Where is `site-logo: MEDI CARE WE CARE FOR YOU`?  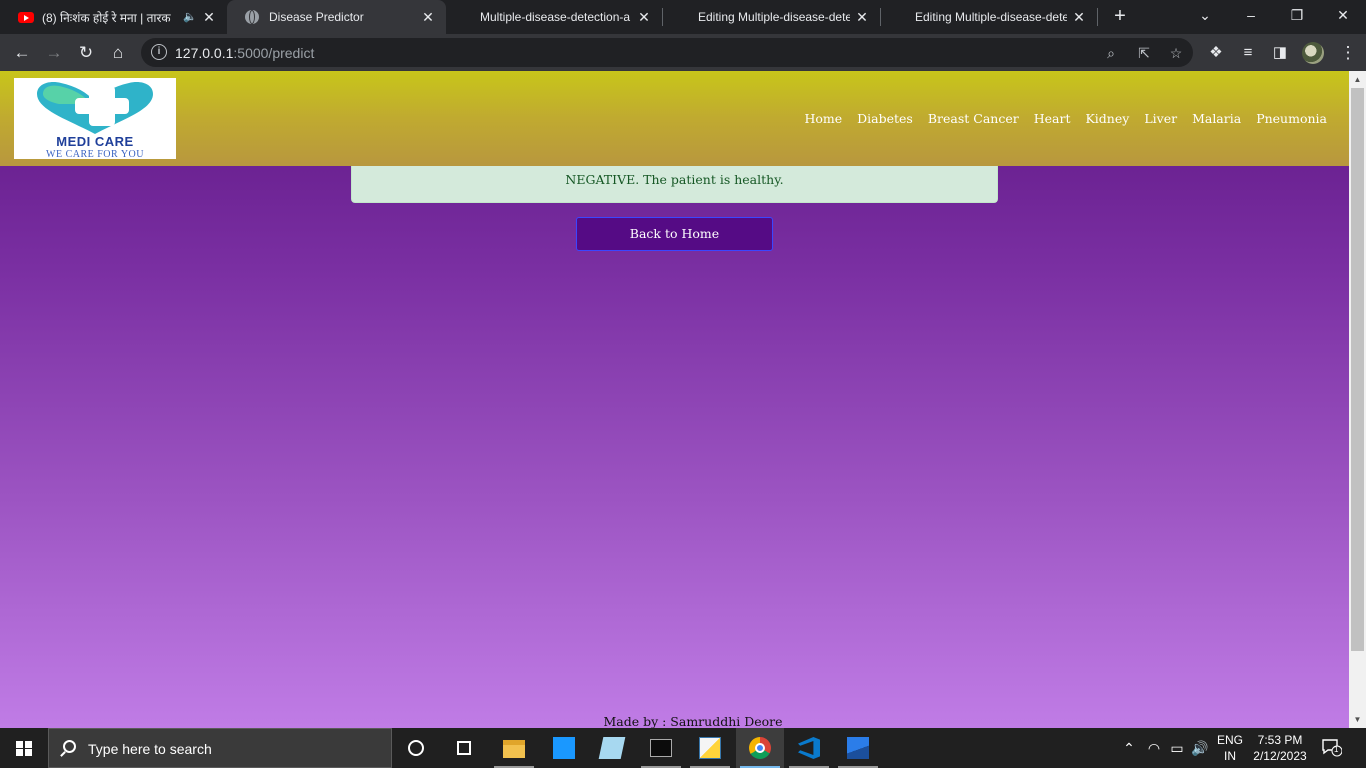 site-logo: MEDI CARE WE CARE FOR YOU is located at coordinates (95, 118).